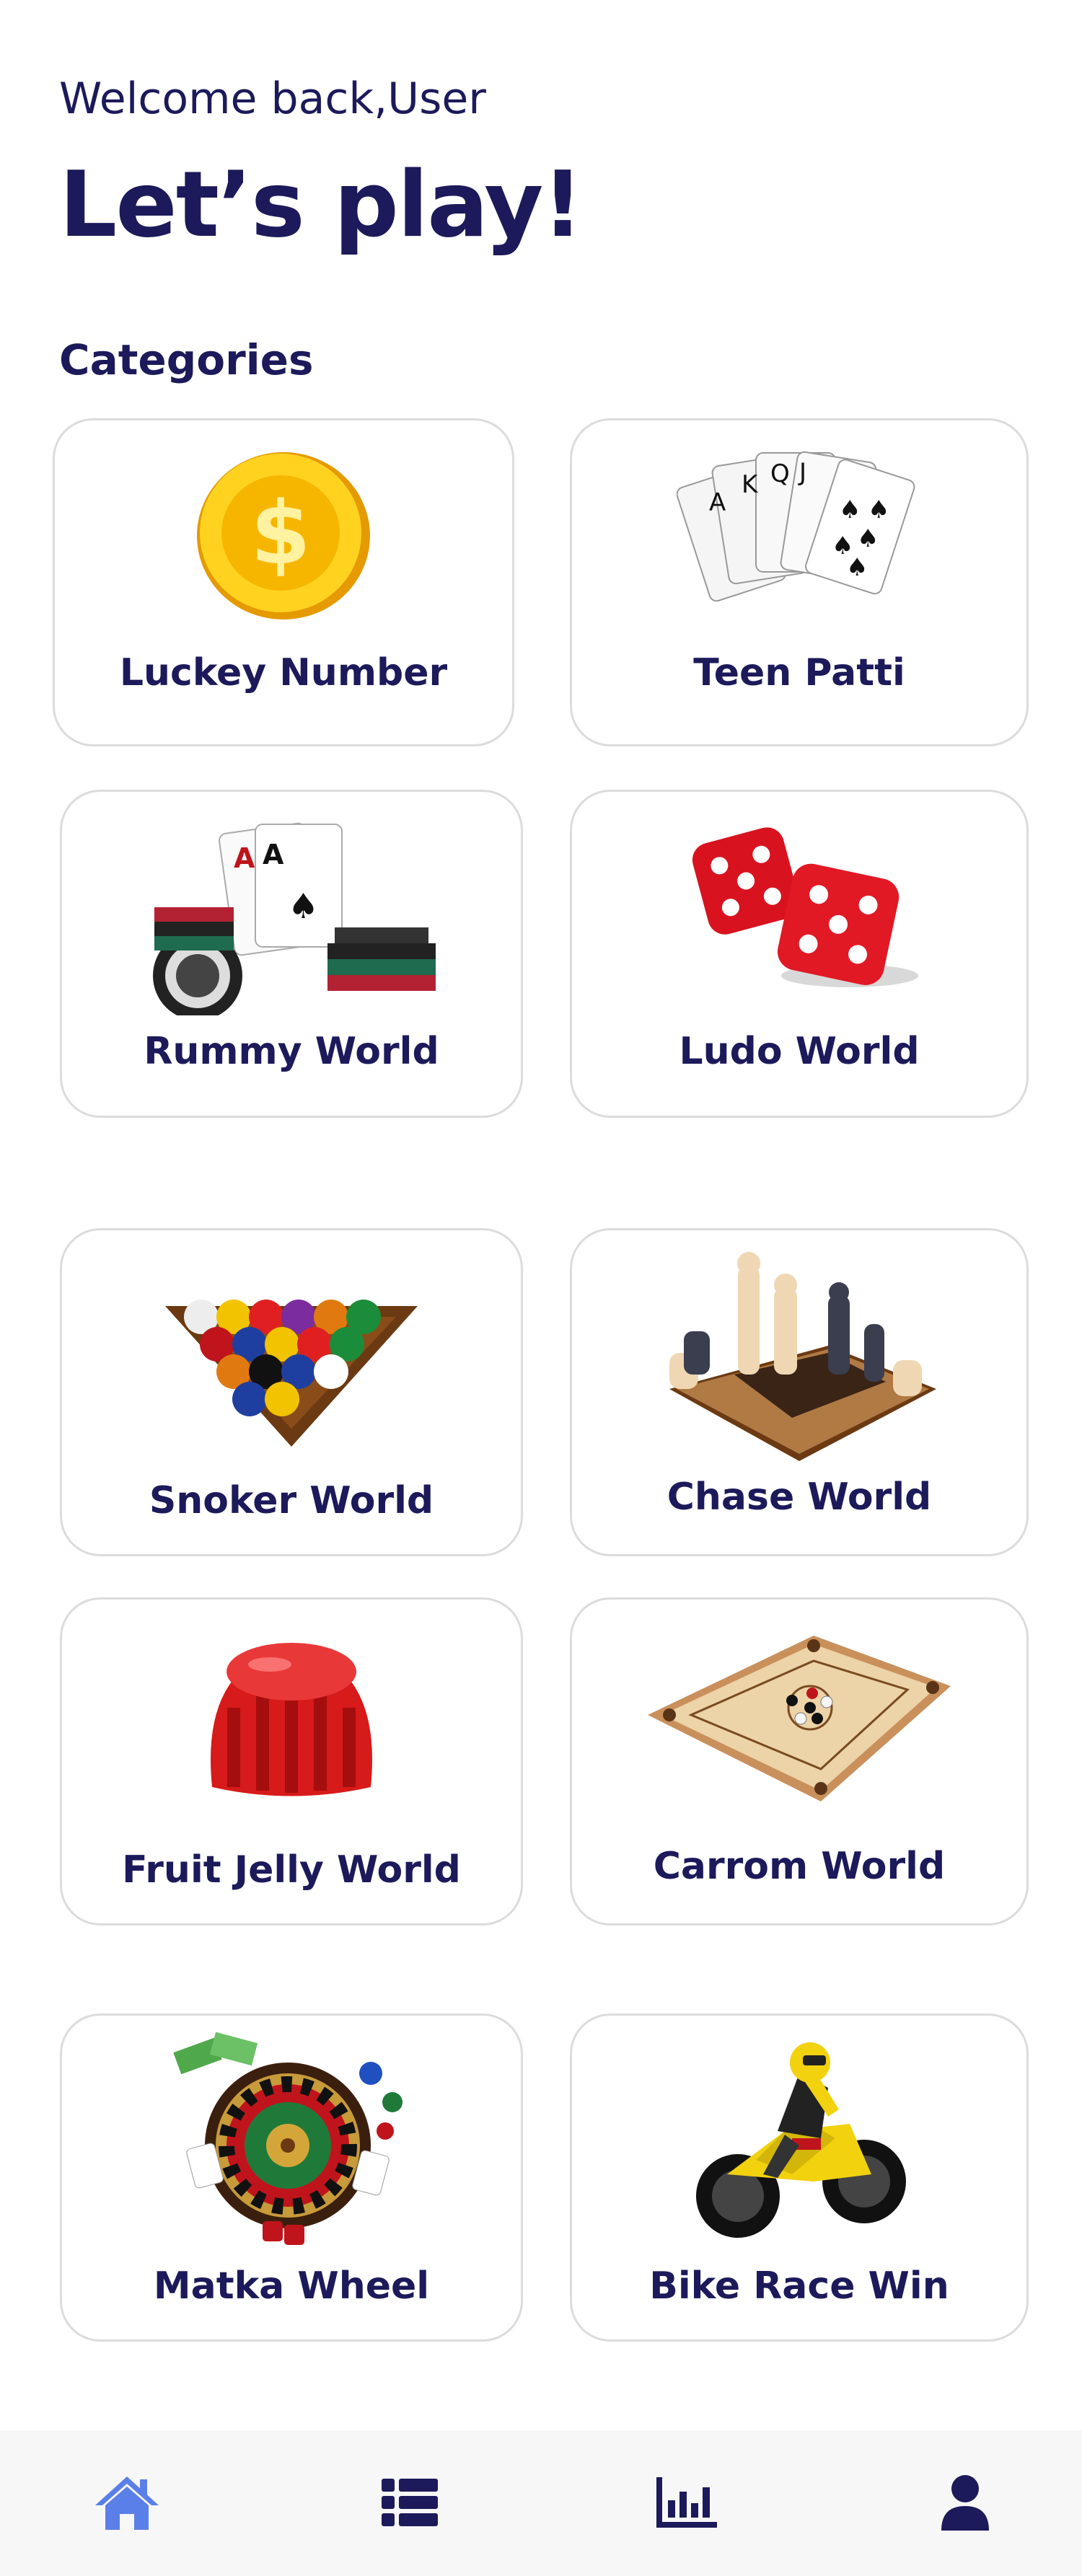  I want to click on category-label: Teen Patti, so click(799, 672).